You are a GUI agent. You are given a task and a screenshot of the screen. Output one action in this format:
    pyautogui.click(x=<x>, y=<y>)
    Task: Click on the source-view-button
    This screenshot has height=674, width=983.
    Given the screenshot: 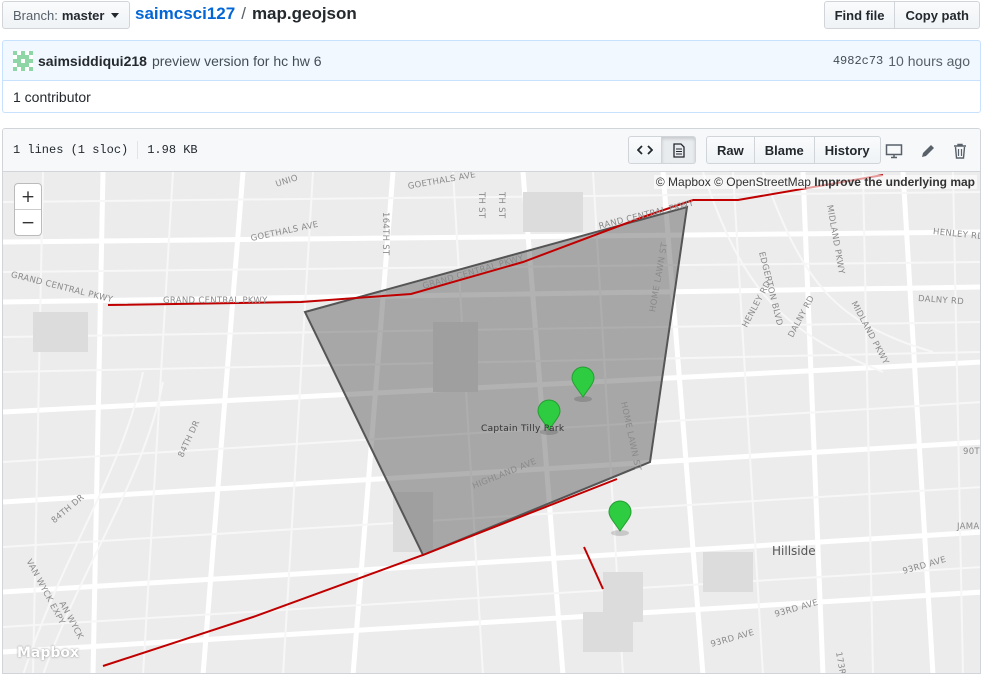 What is the action you would take?
    pyautogui.click(x=645, y=150)
    